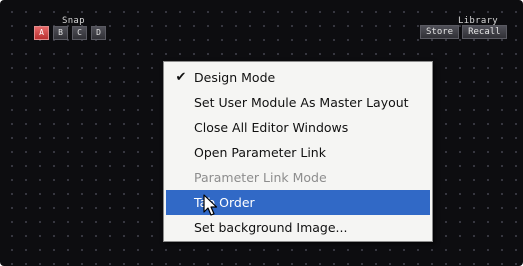 The height and width of the screenshot is (266, 523). I want to click on menu-item-label: Design Mode, so click(235, 77).